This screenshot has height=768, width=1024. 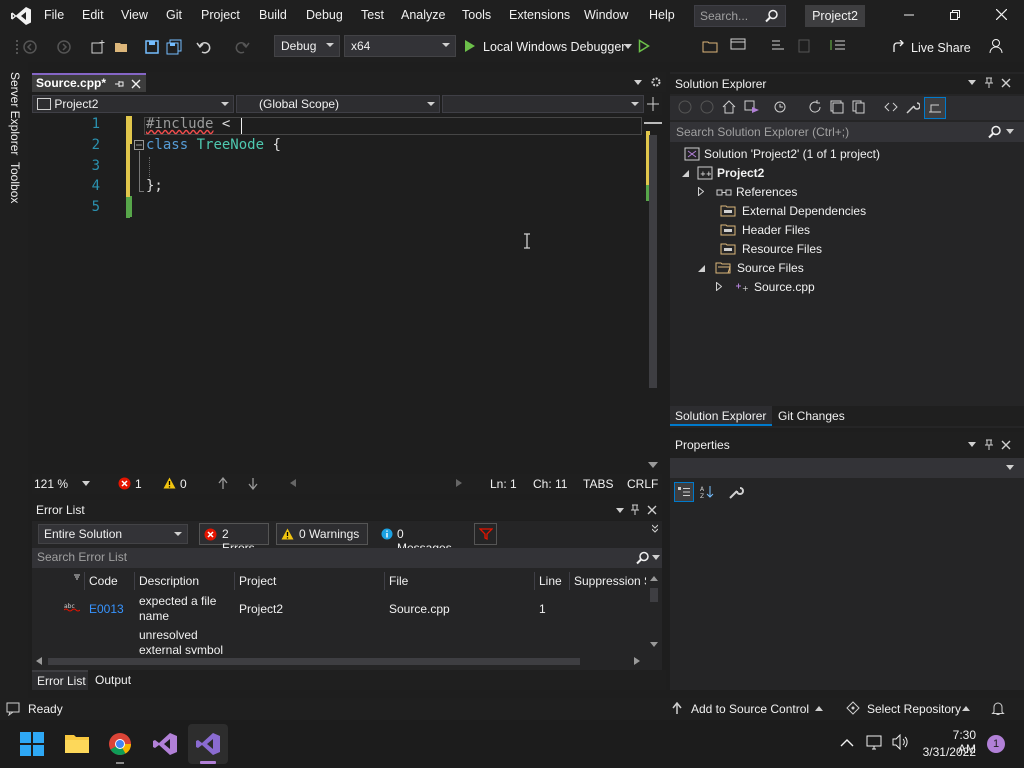 I want to click on menu-project: Project, so click(x=220, y=15).